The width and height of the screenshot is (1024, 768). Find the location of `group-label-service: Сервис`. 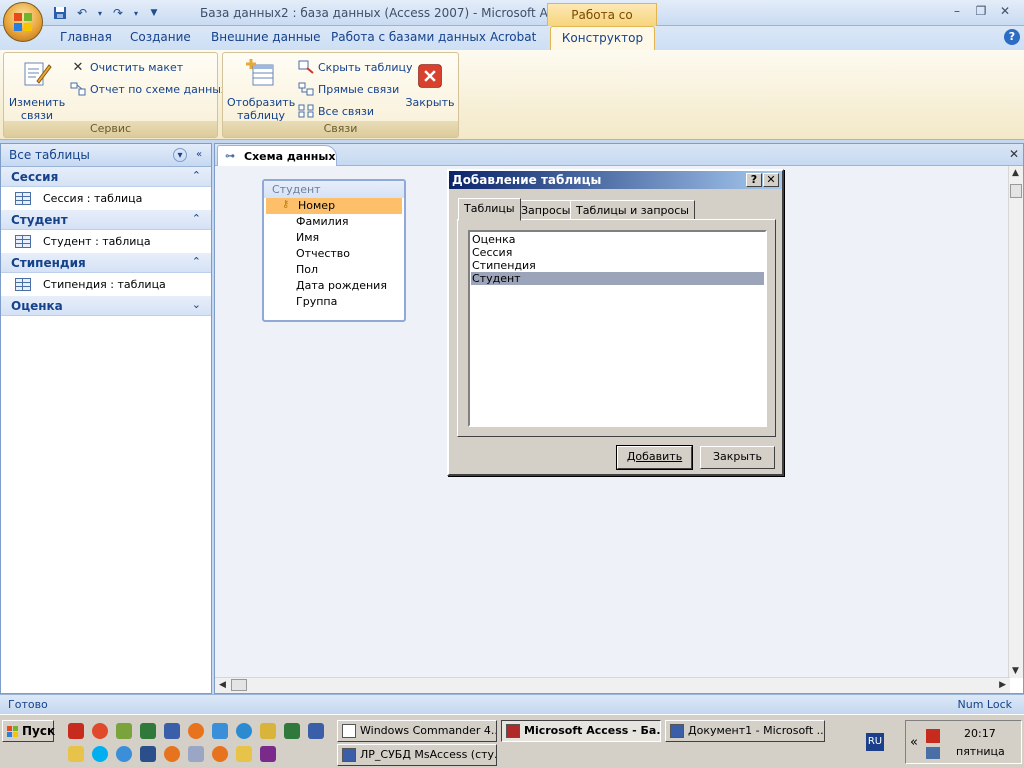

group-label-service: Сервис is located at coordinates (110, 129).